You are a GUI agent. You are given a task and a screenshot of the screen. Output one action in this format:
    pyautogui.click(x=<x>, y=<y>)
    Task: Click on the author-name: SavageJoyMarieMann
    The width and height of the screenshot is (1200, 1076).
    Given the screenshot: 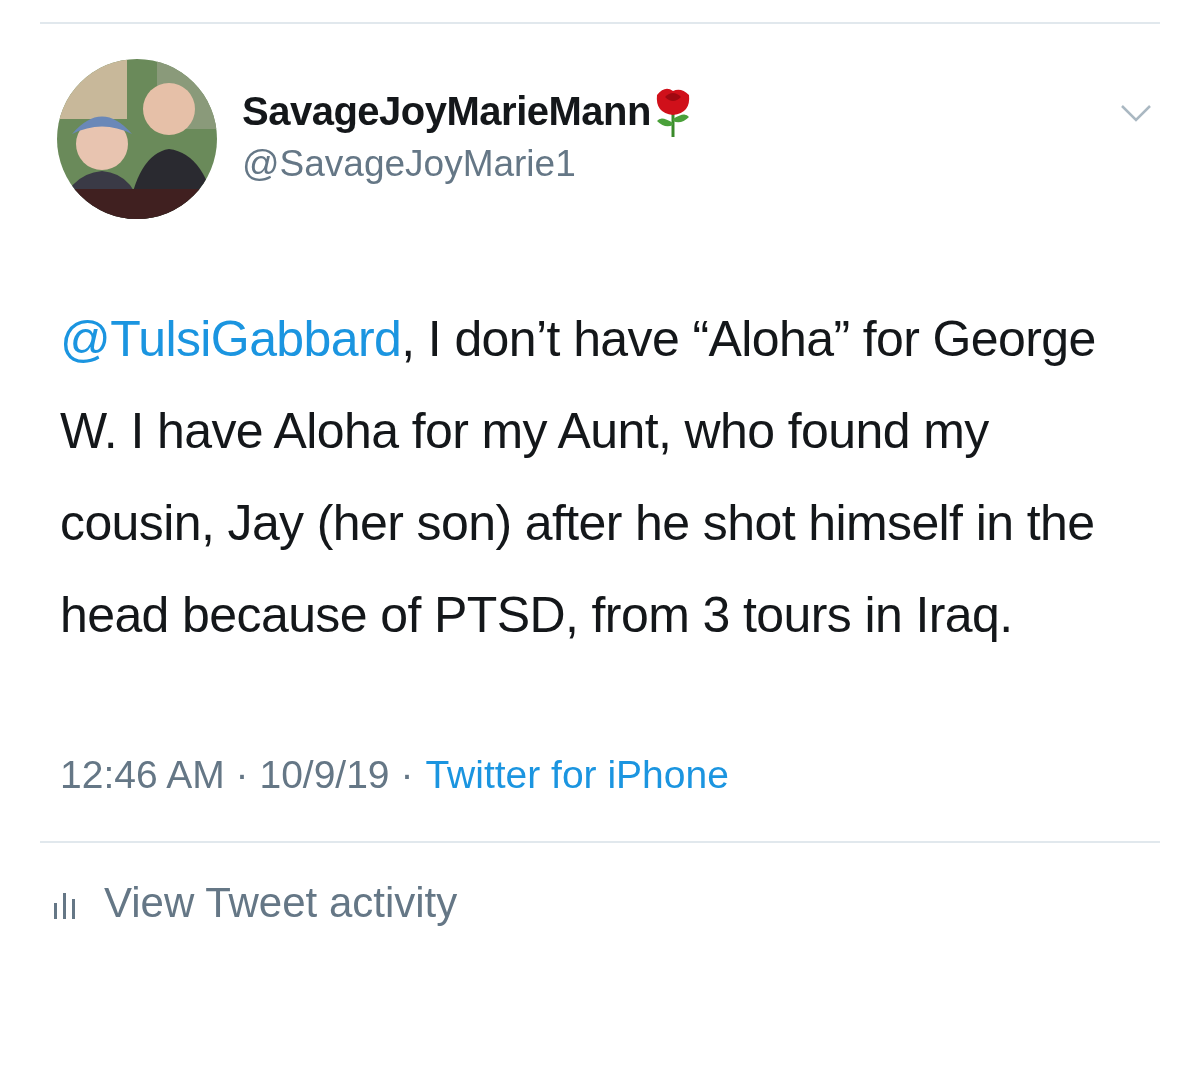 What is the action you would take?
    pyautogui.click(x=446, y=111)
    